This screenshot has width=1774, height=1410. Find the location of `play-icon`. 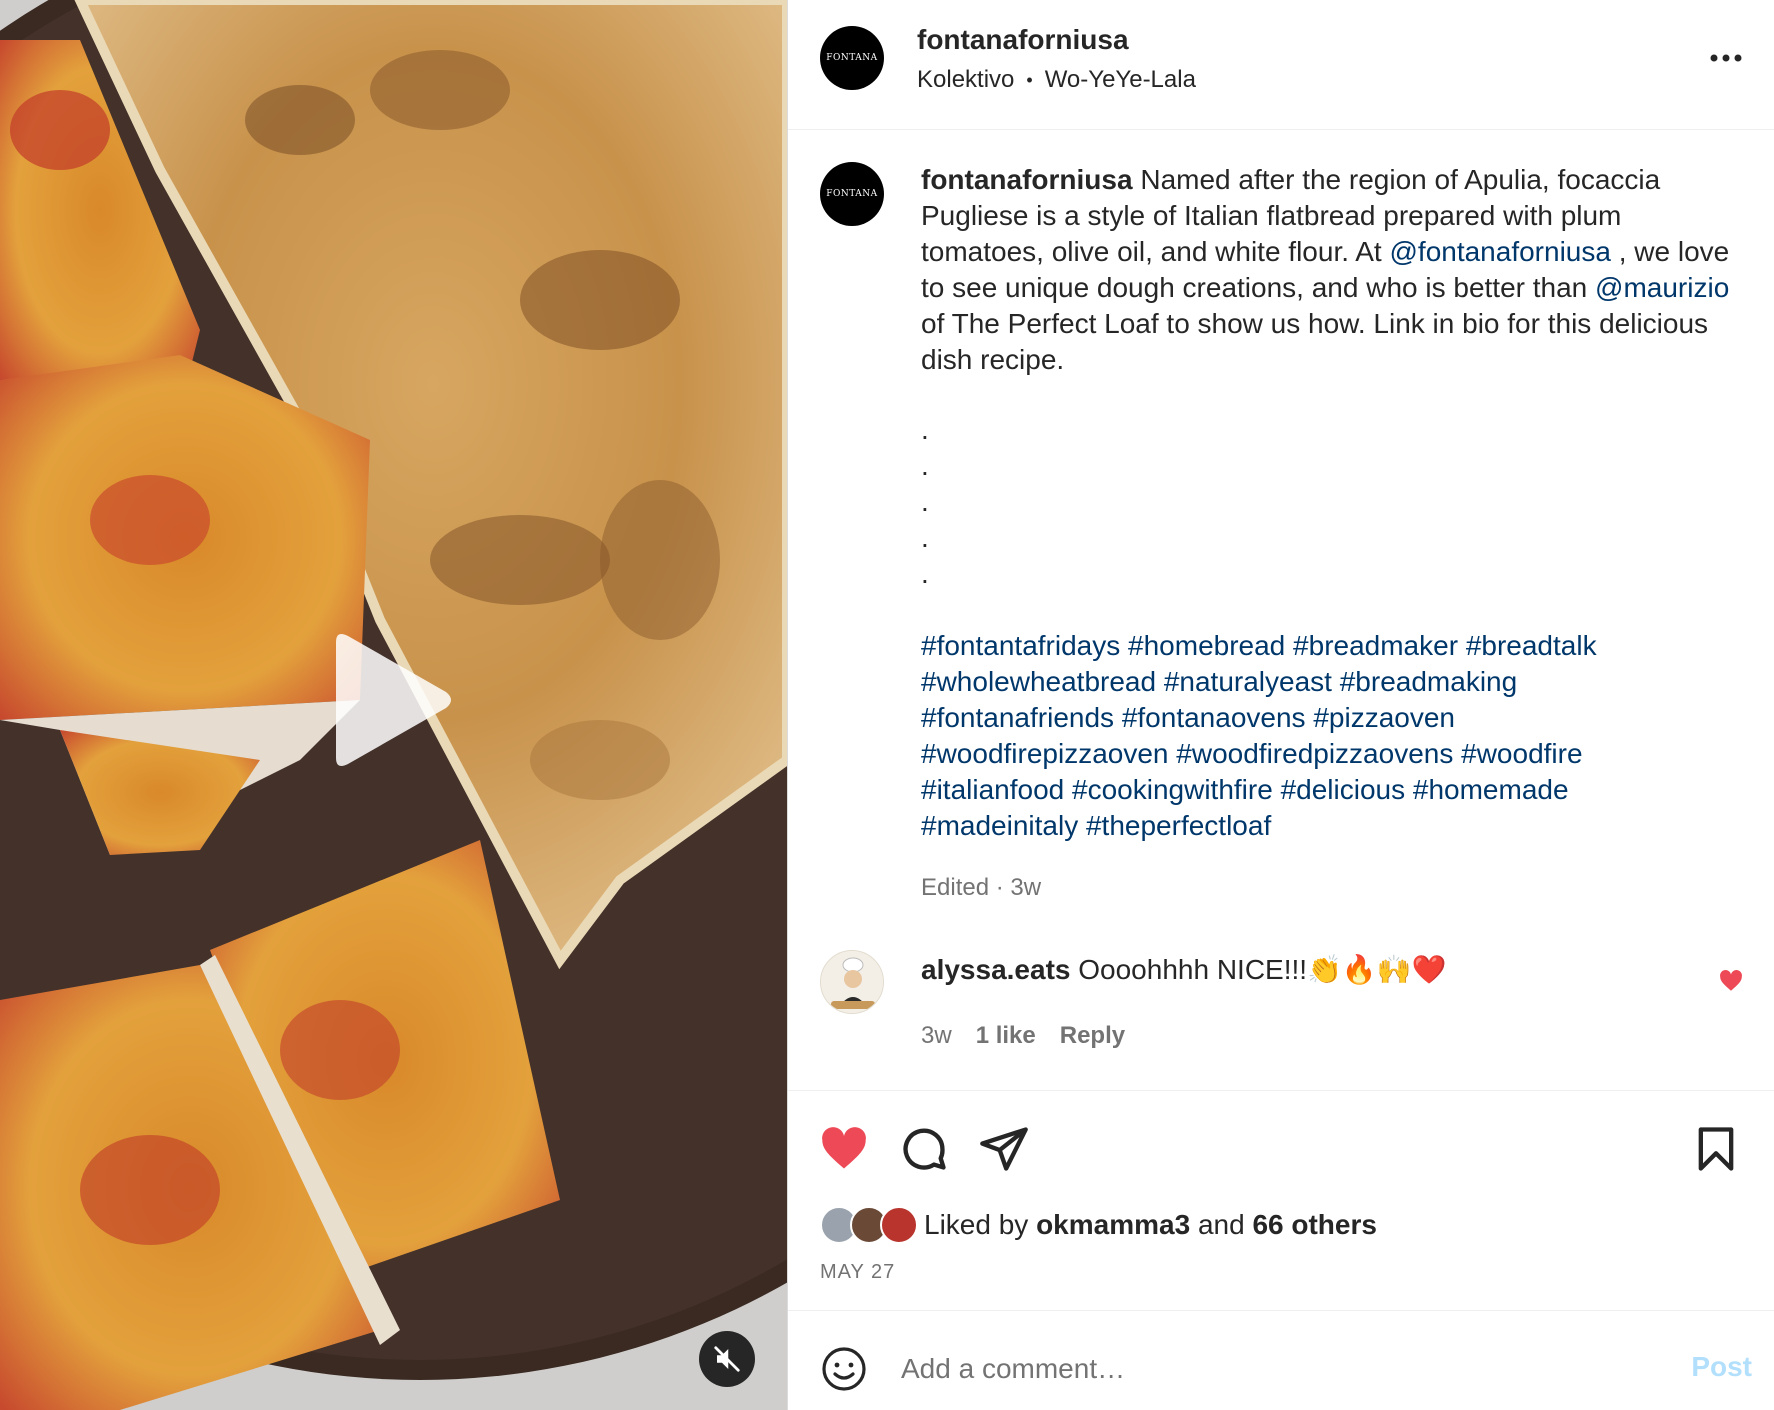

play-icon is located at coordinates (393, 700).